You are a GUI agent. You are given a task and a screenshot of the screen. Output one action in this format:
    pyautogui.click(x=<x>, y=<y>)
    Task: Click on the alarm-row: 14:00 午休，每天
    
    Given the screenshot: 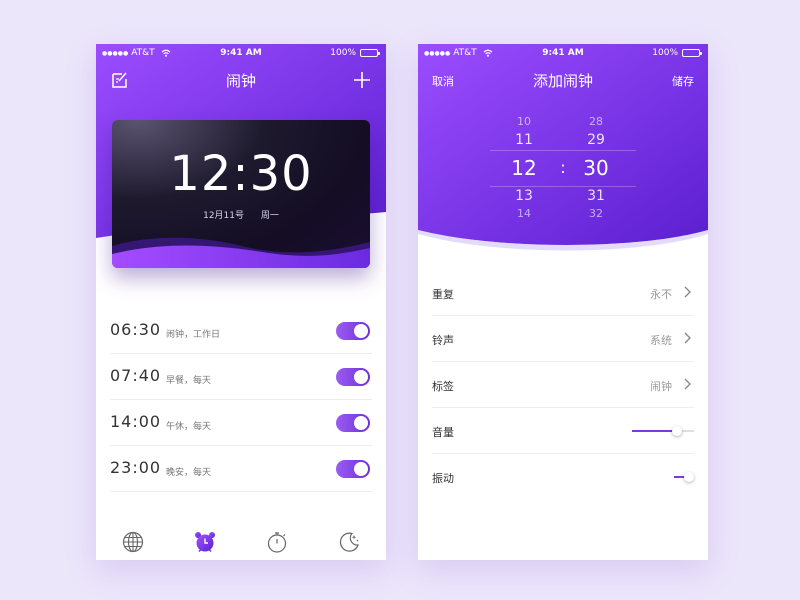 What is the action you would take?
    pyautogui.click(x=241, y=423)
    